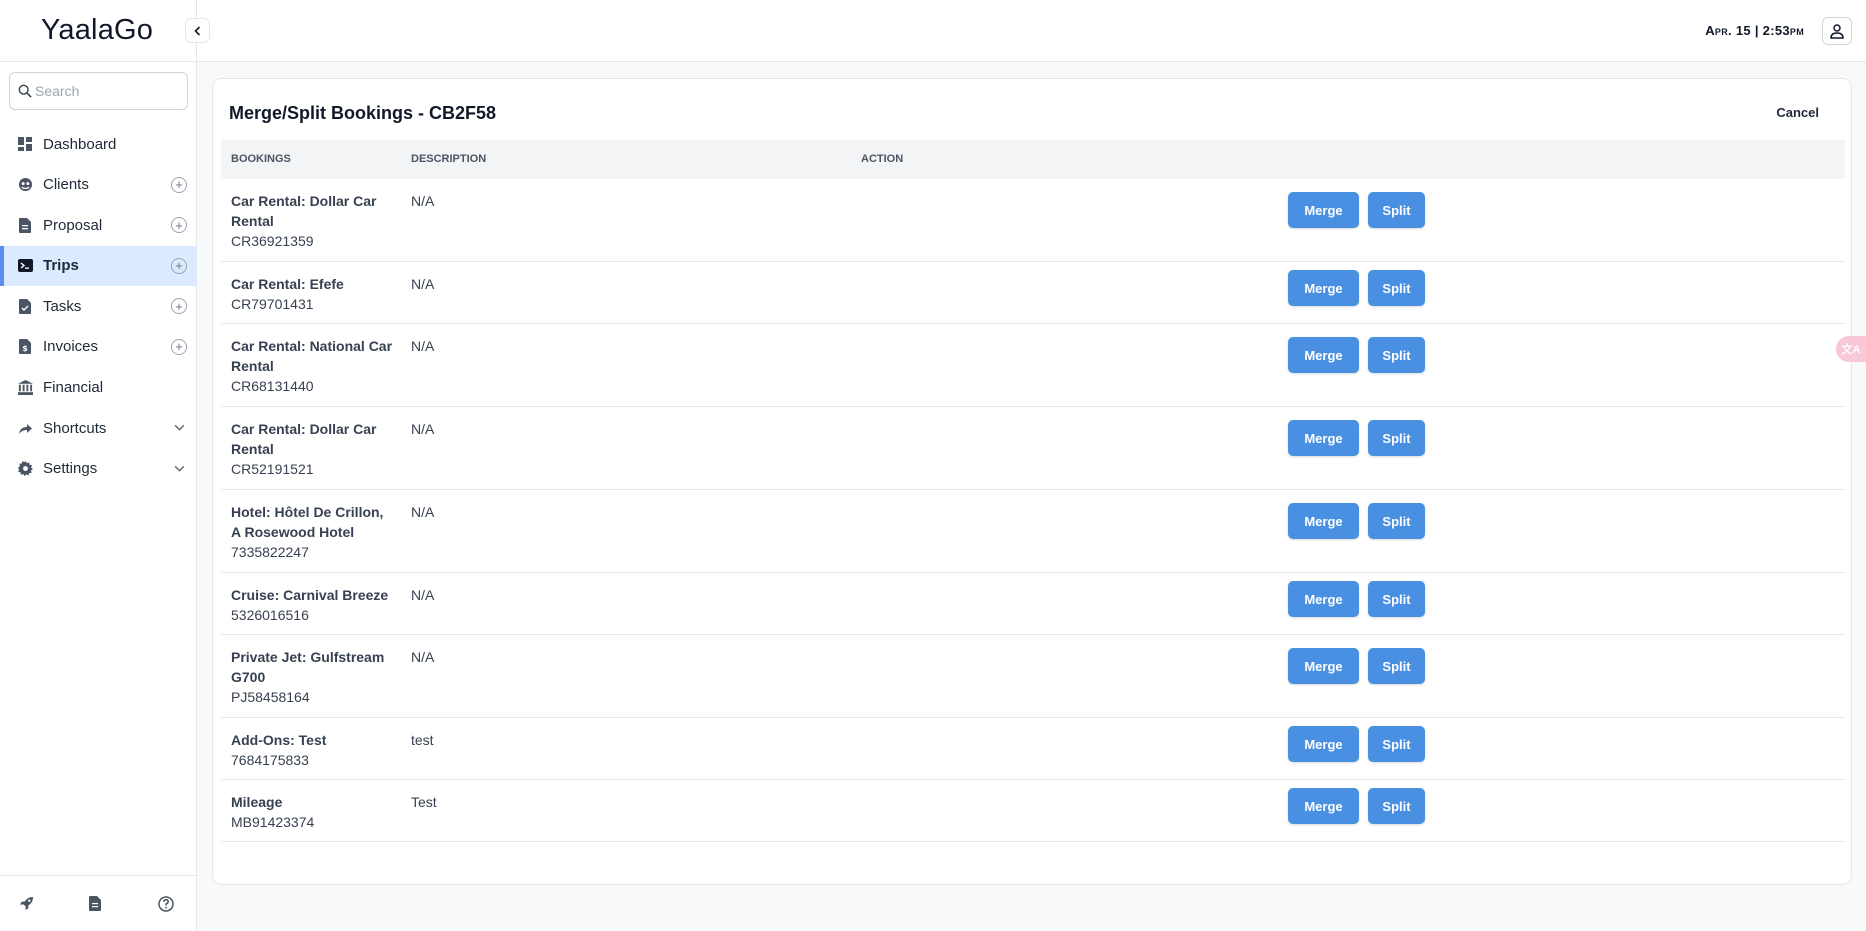  Describe the element at coordinates (98, 306) in the screenshot. I see `sidebar-item-tasks: Tasks +` at that location.